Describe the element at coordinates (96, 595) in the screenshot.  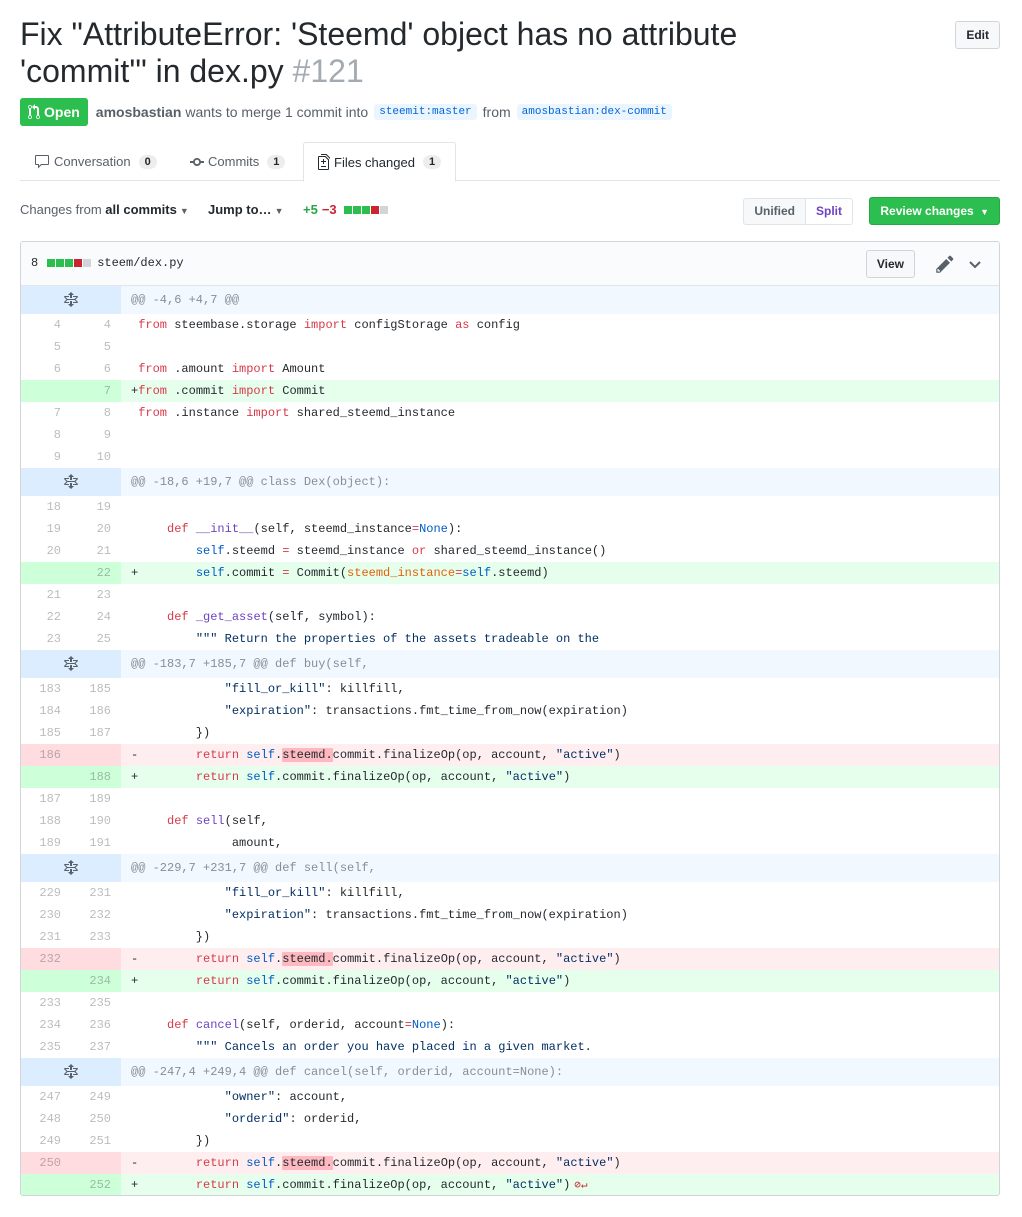
I see `new-line-number: 23` at that location.